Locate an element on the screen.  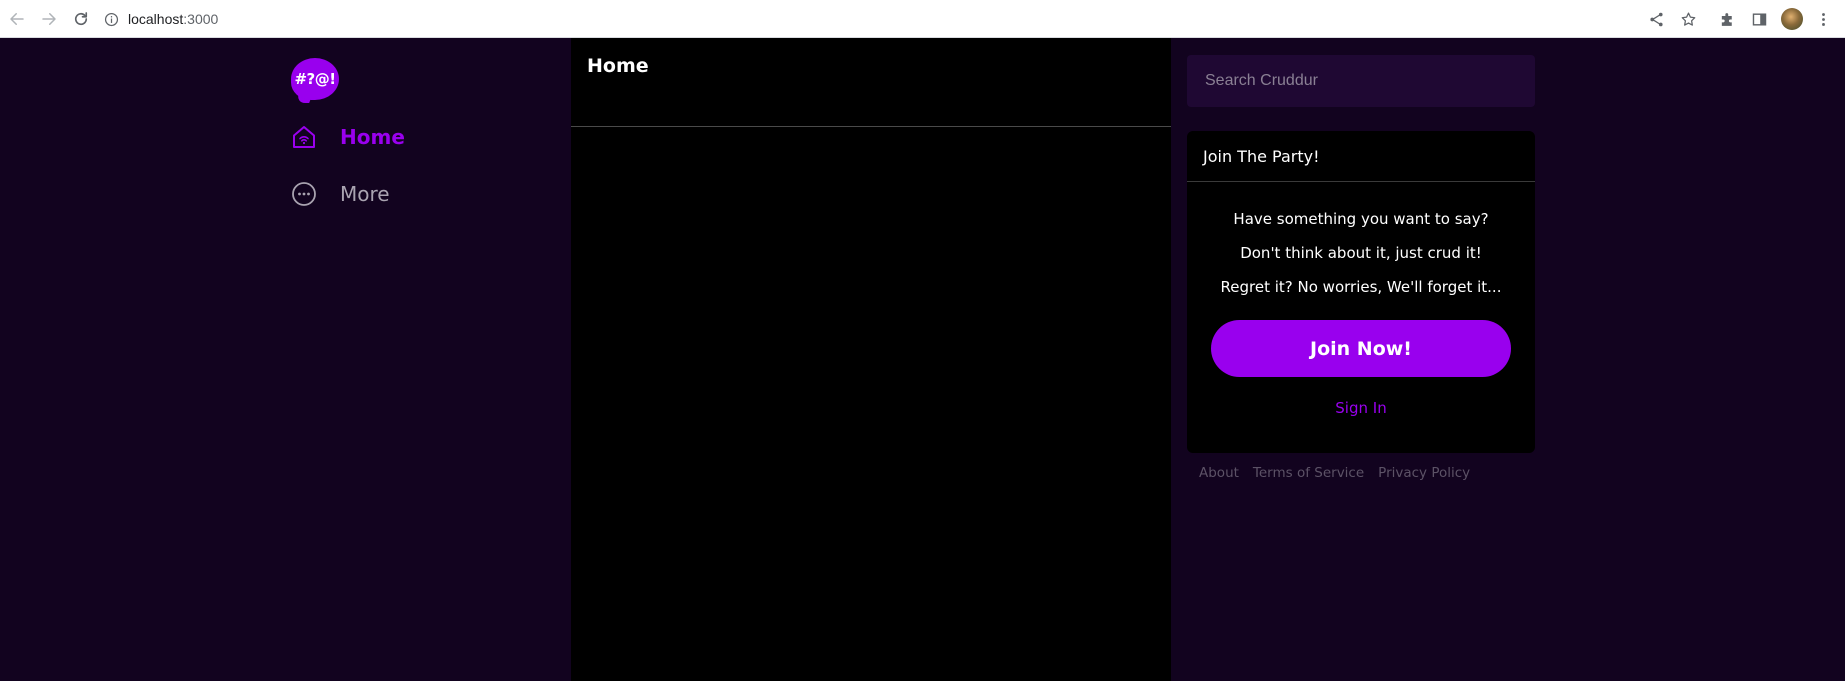
reload-button is located at coordinates (81, 19).